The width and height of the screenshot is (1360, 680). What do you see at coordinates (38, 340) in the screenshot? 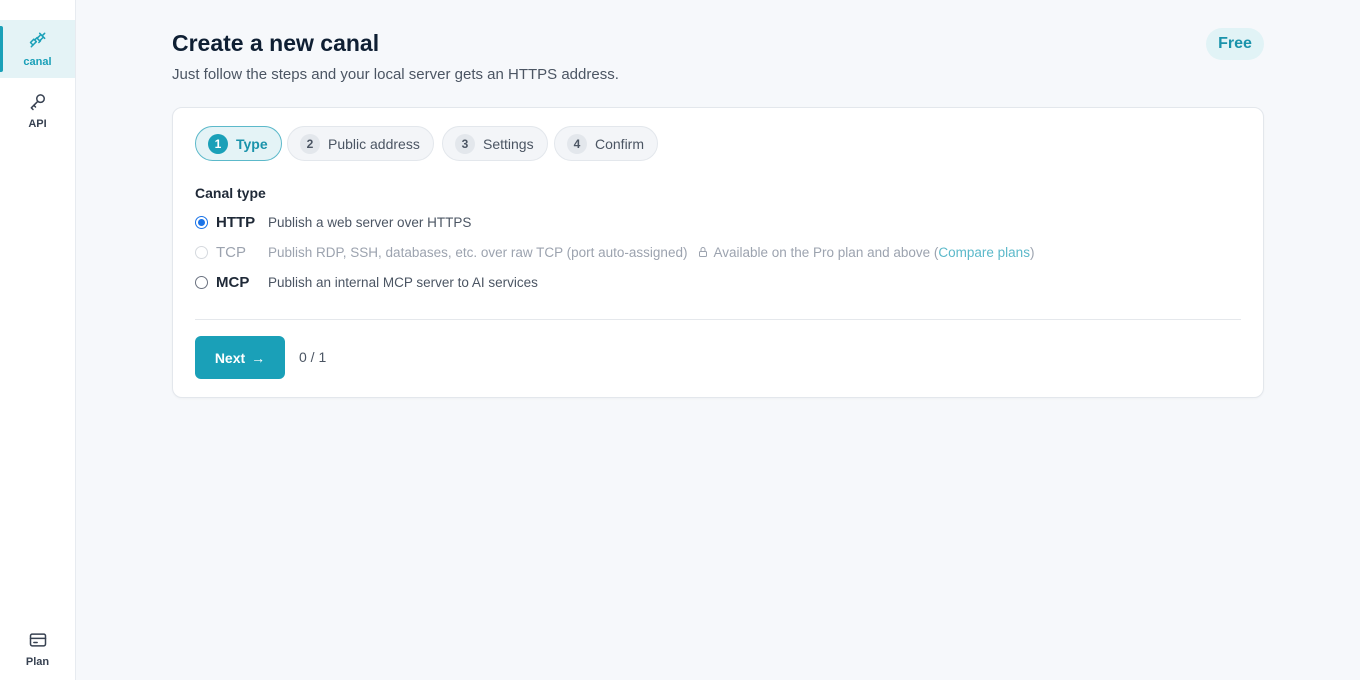
I see `sidebar: canal API Plan` at bounding box center [38, 340].